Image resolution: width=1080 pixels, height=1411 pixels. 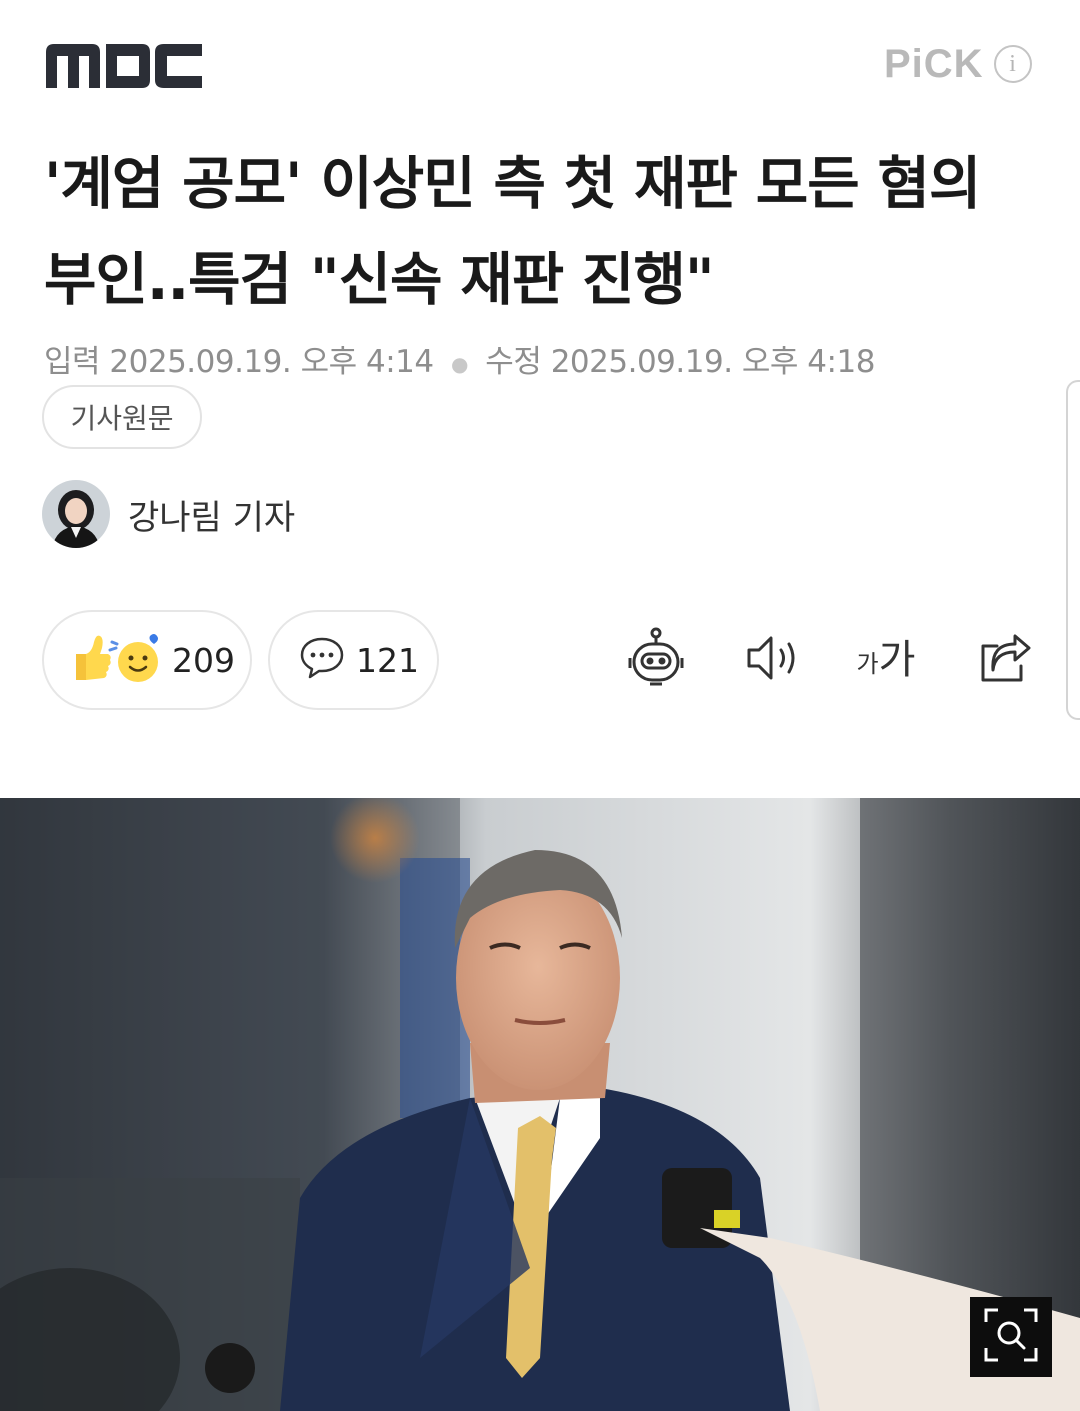 I want to click on font-size-large-label: 가, so click(x=897, y=660).